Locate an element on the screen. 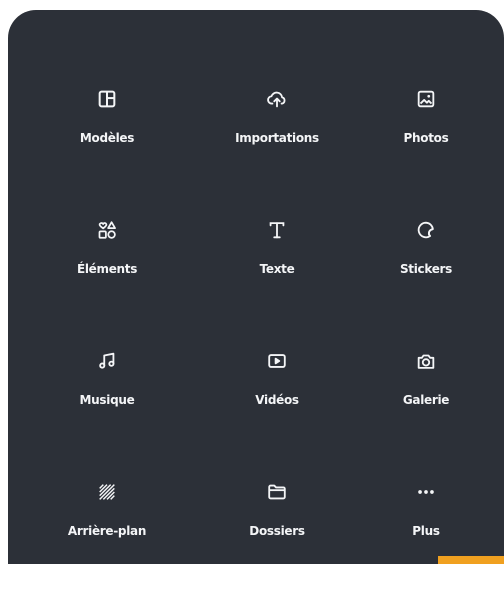  menu-item-label: Éléments is located at coordinates (107, 269).